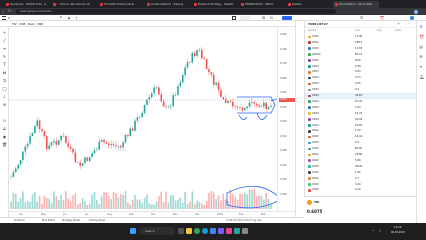 The height and width of the screenshot is (240, 426). What do you see at coordinates (287, 18) in the screenshot?
I see `publish-button` at bounding box center [287, 18].